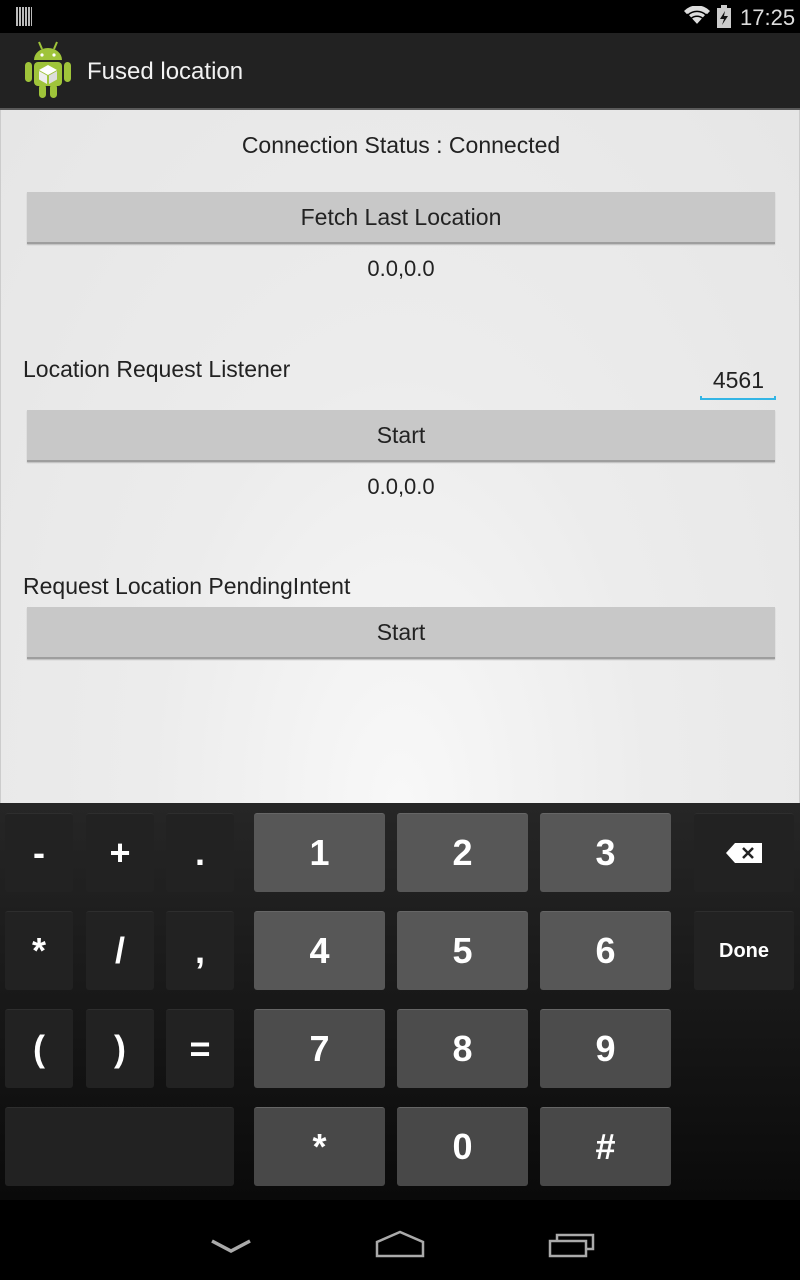  What do you see at coordinates (165, 71) in the screenshot?
I see `app-title: Fused location` at bounding box center [165, 71].